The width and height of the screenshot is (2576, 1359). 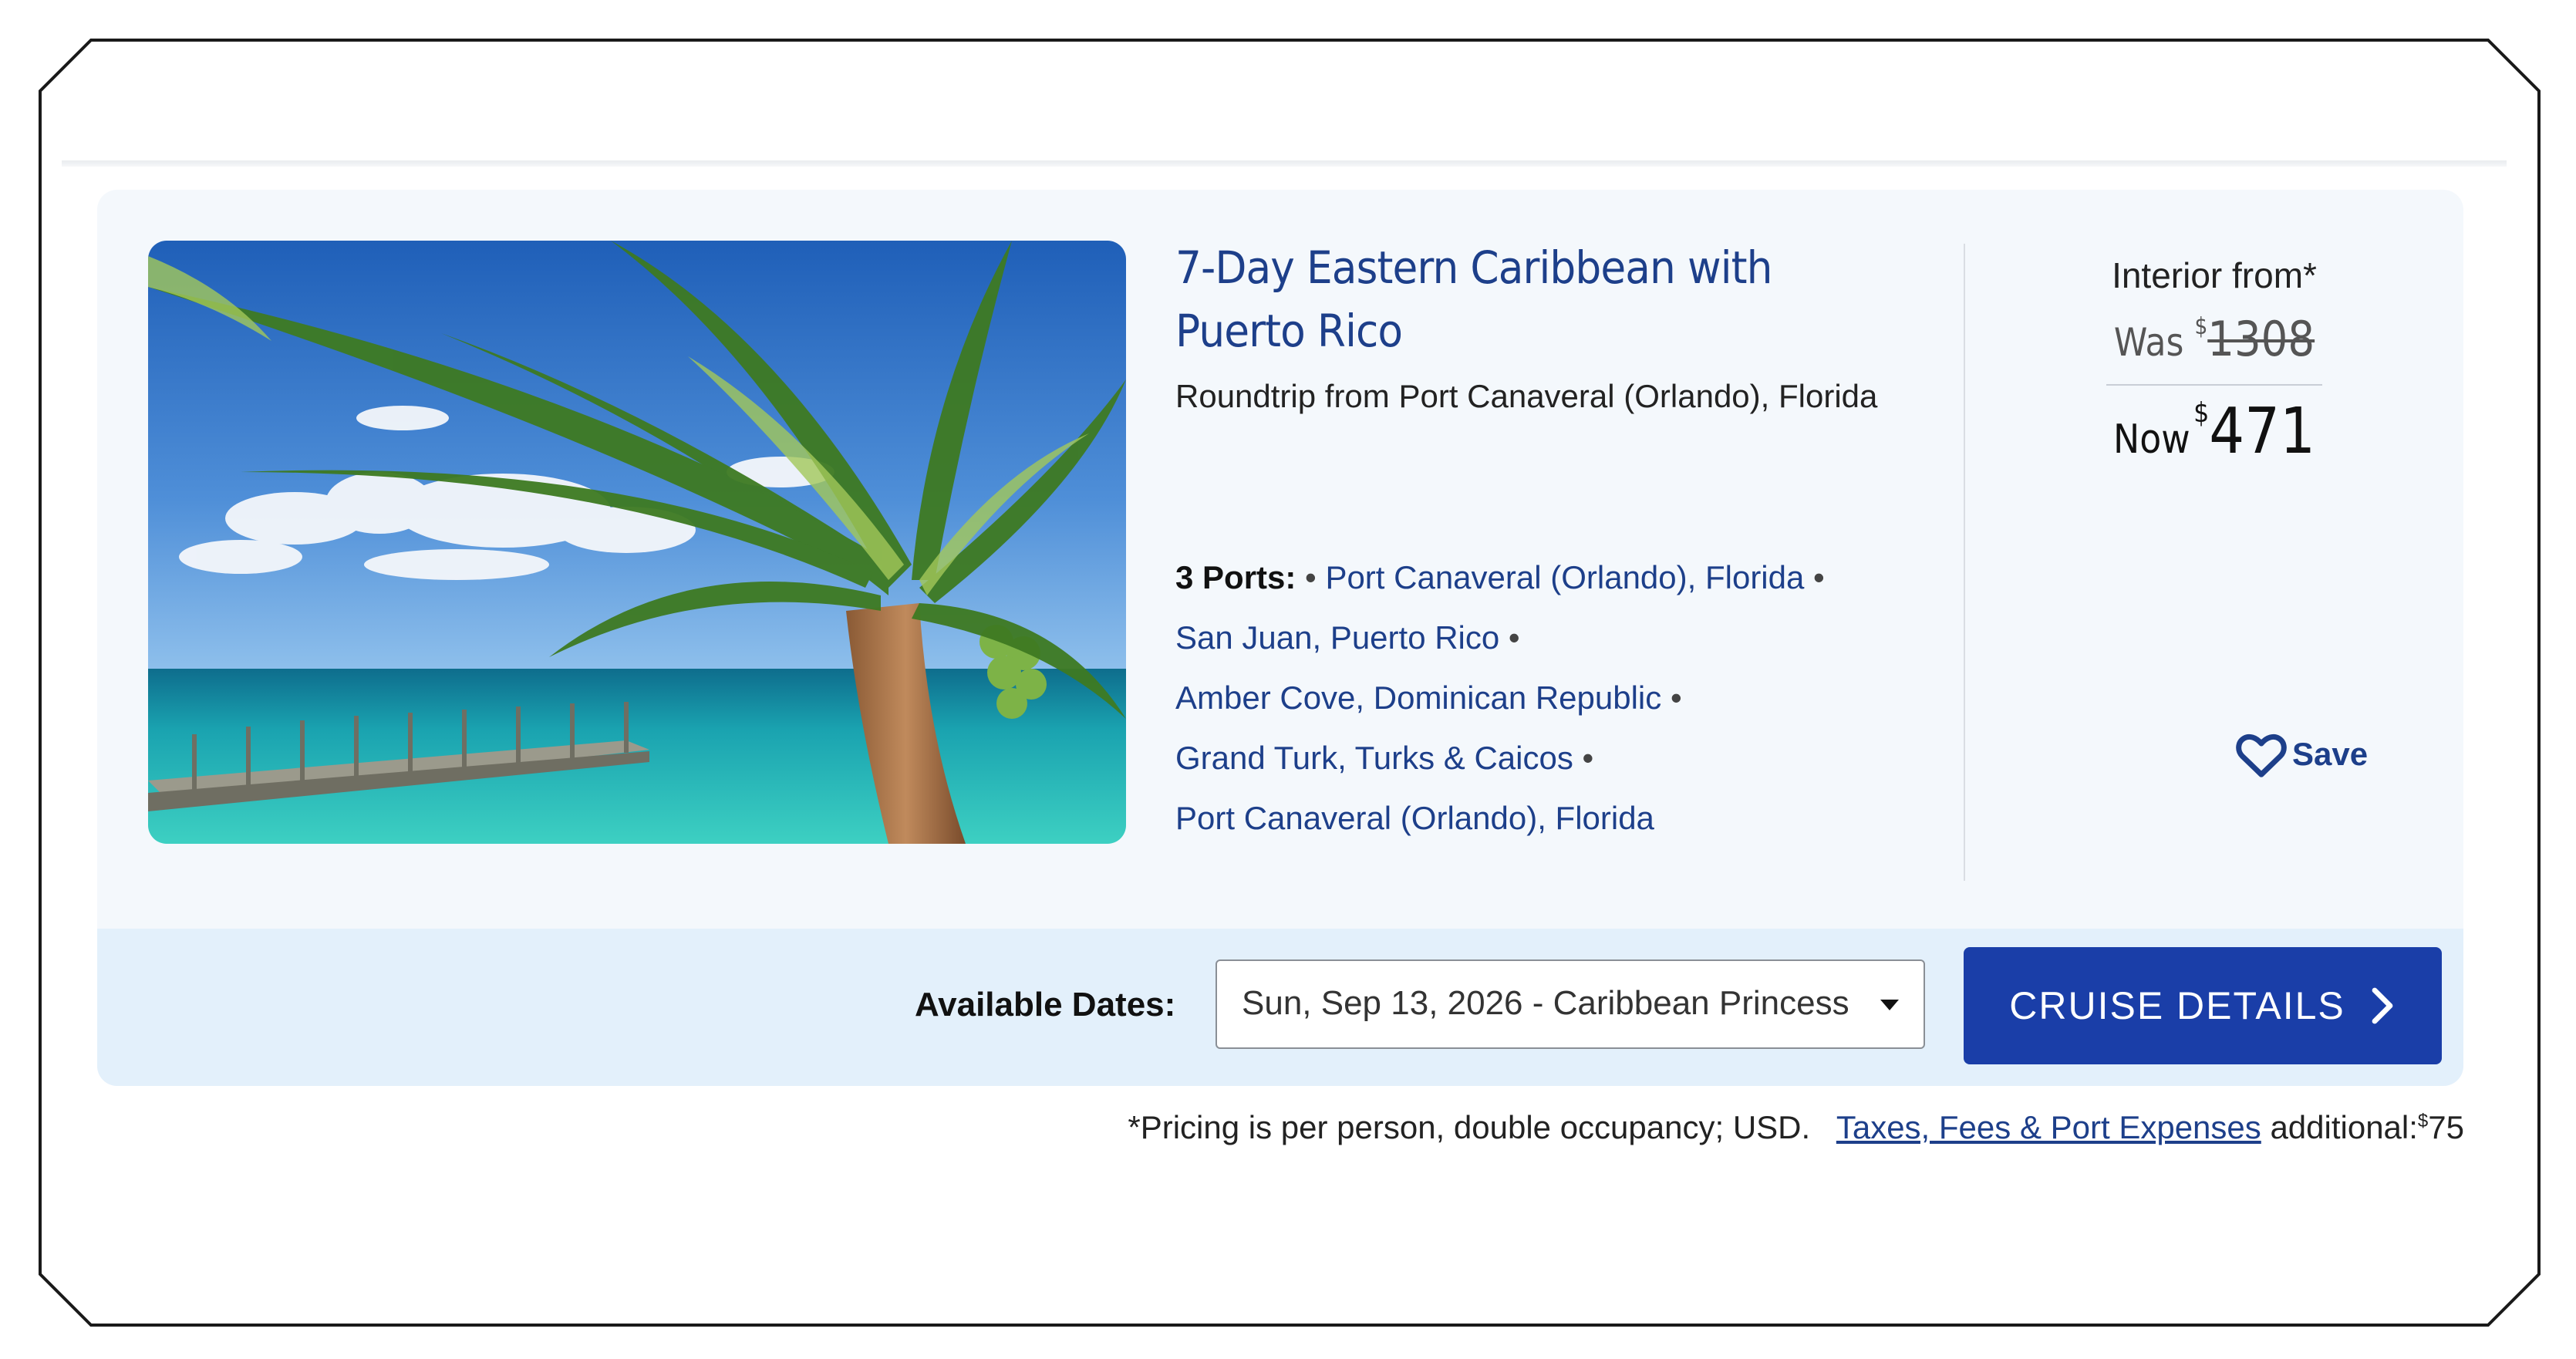 I want to click on price-separator, so click(x=2214, y=385).